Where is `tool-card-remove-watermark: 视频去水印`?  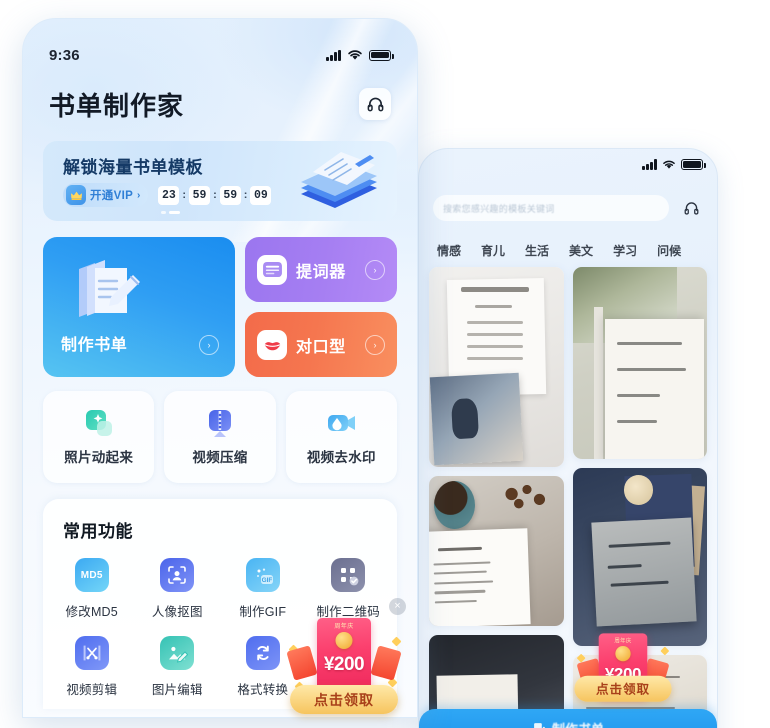 tool-card-remove-watermark: 视频去水印 is located at coordinates (341, 437).